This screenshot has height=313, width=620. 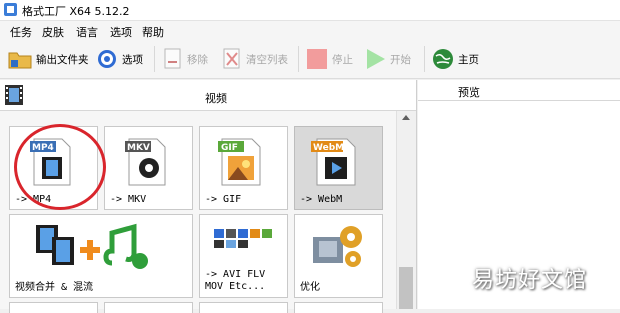 I want to click on highlight-circle, so click(x=60, y=167).